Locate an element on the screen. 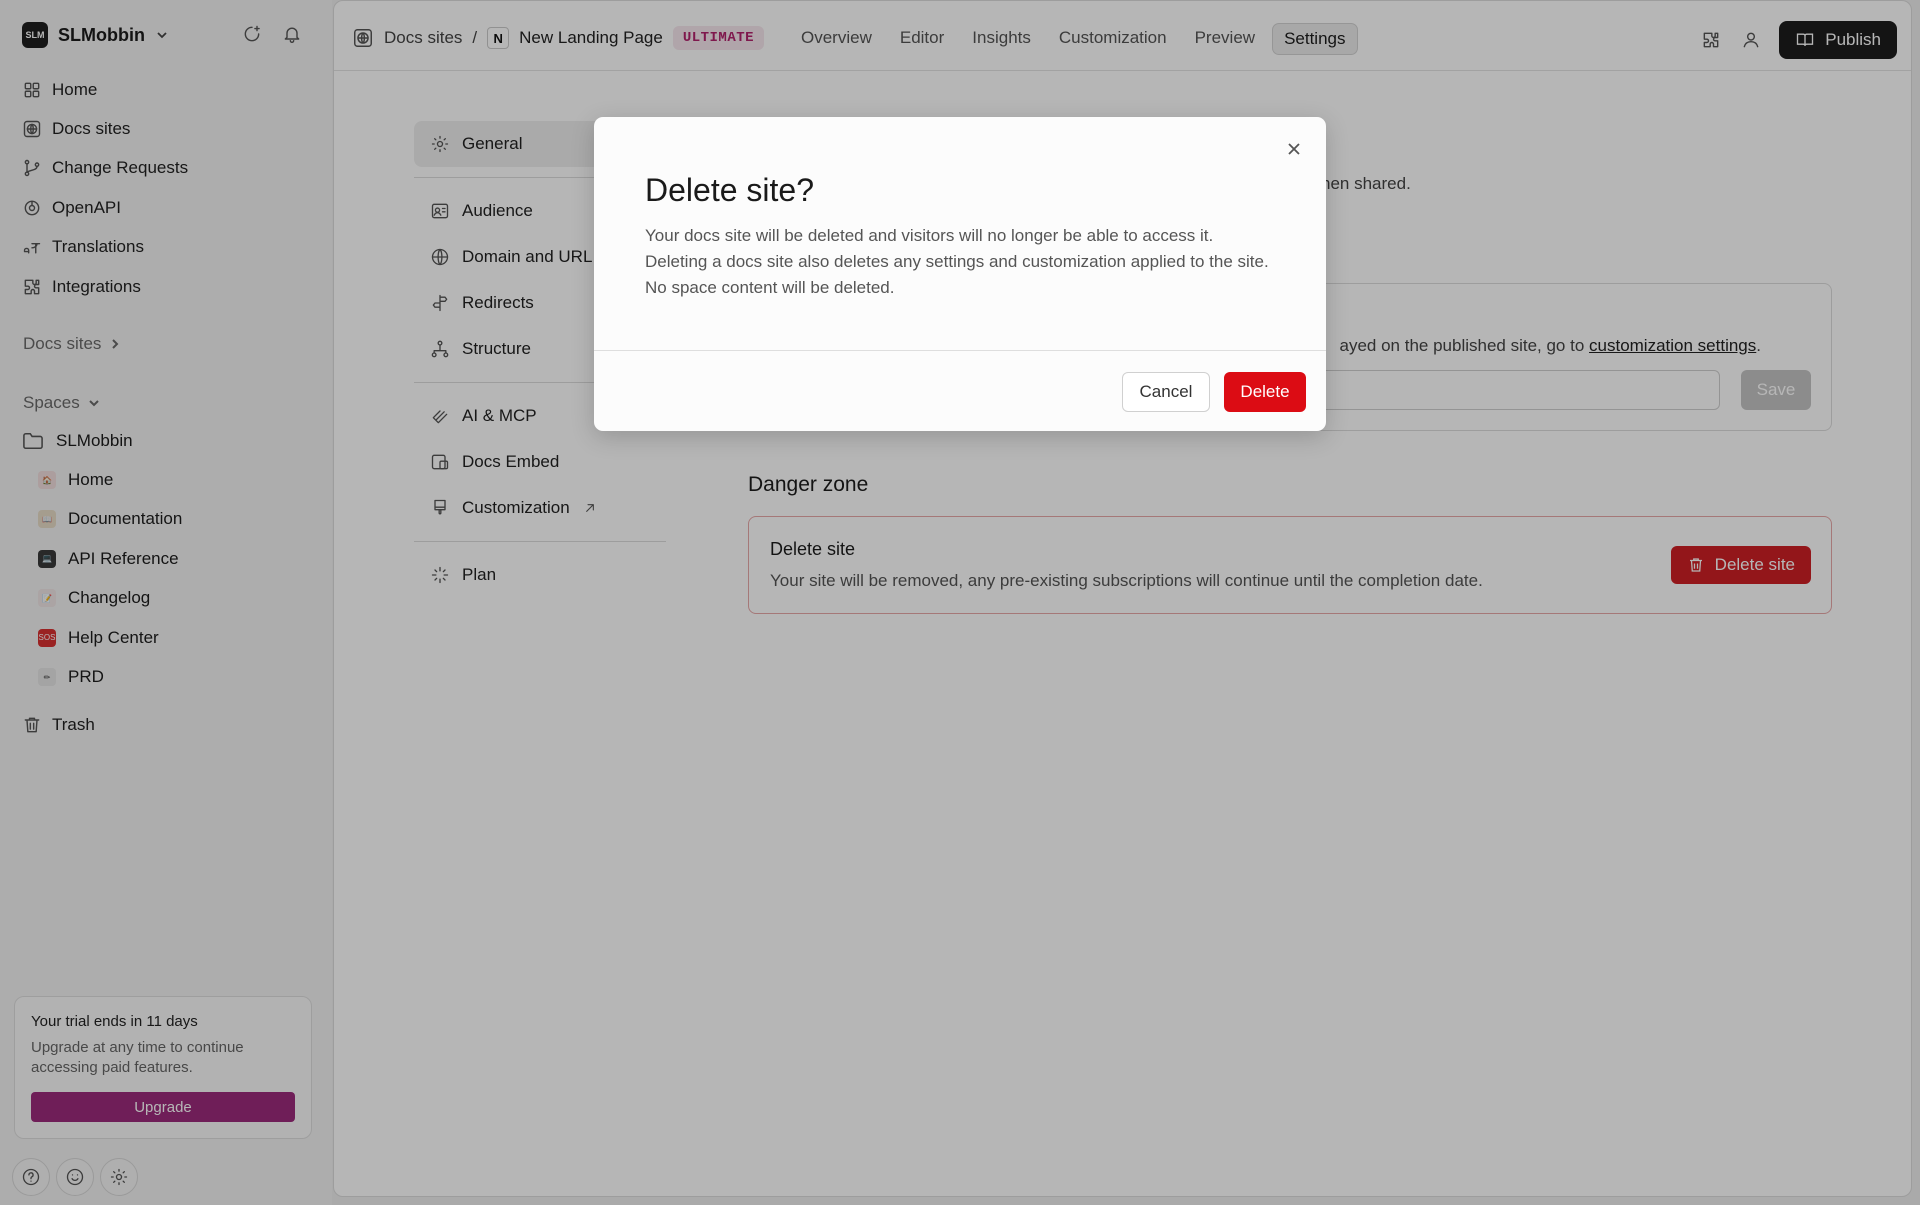 The height and width of the screenshot is (1205, 1920). cancel-button: Cancel is located at coordinates (1166, 392).